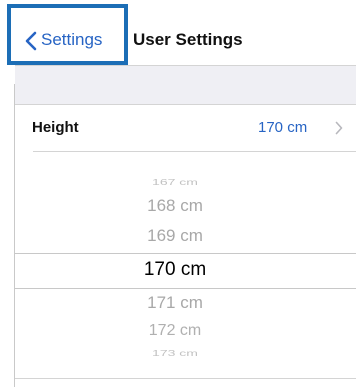 Image resolution: width=356 pixels, height=387 pixels. I want to click on divider, so click(185, 378).